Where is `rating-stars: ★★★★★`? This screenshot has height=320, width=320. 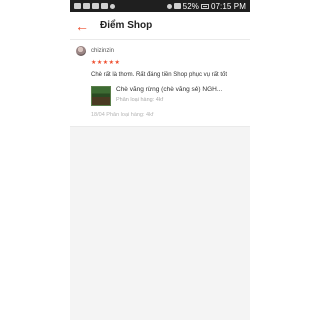
rating-stars: ★★★★★ is located at coordinates (106, 63).